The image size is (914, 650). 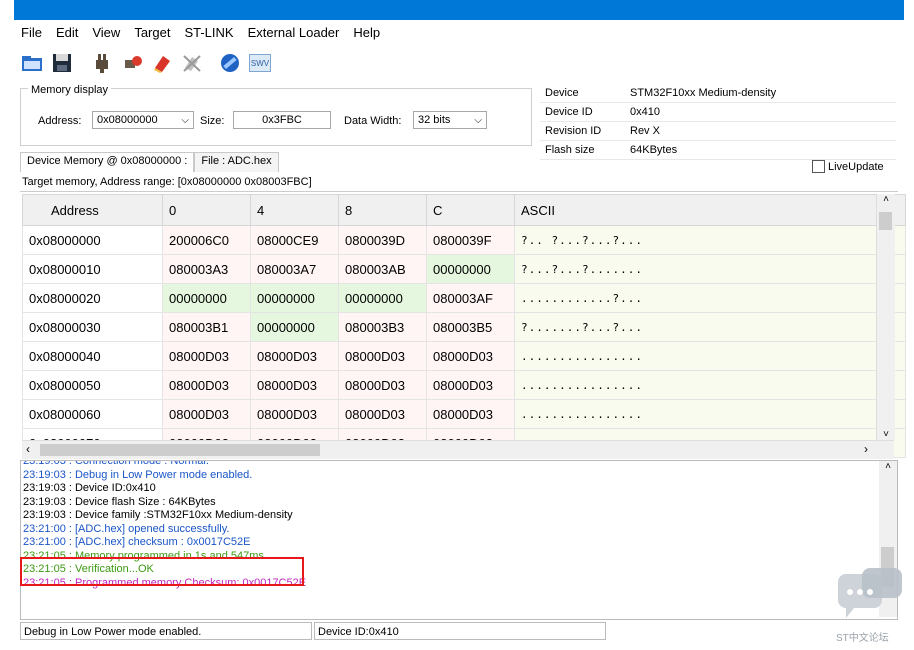 I want to click on swv-icon: SWV, so click(x=260, y=63).